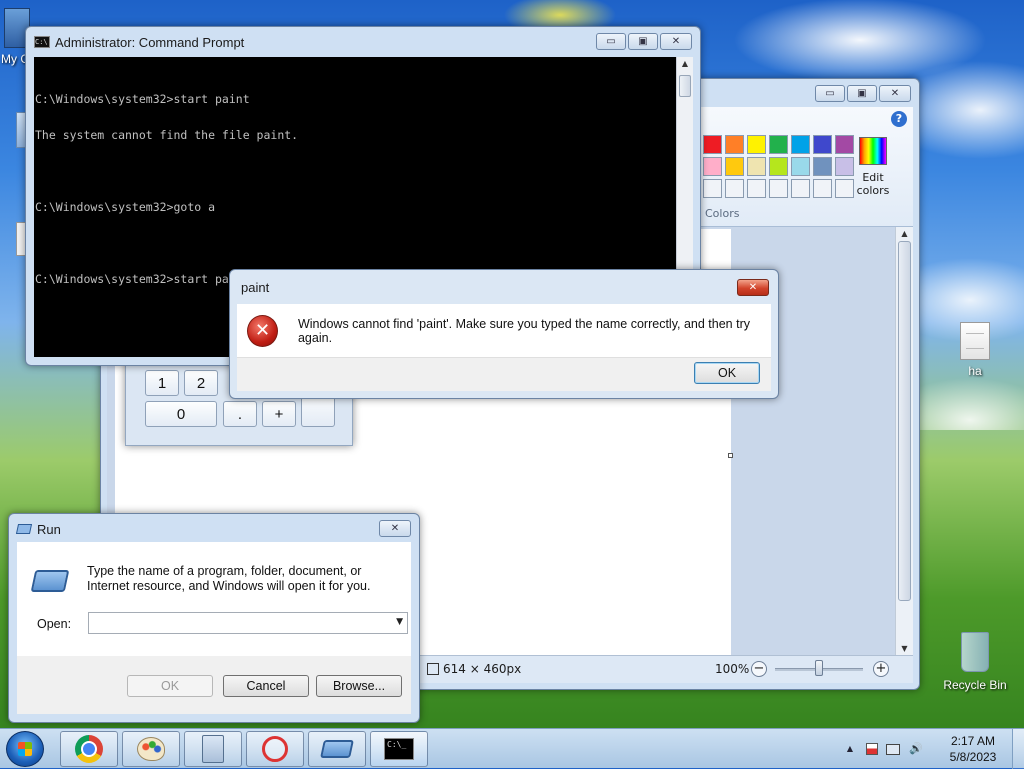 This screenshot has width=1024, height=769. Describe the element at coordinates (895, 93) in the screenshot. I see `paint-close-button: ✕` at that location.